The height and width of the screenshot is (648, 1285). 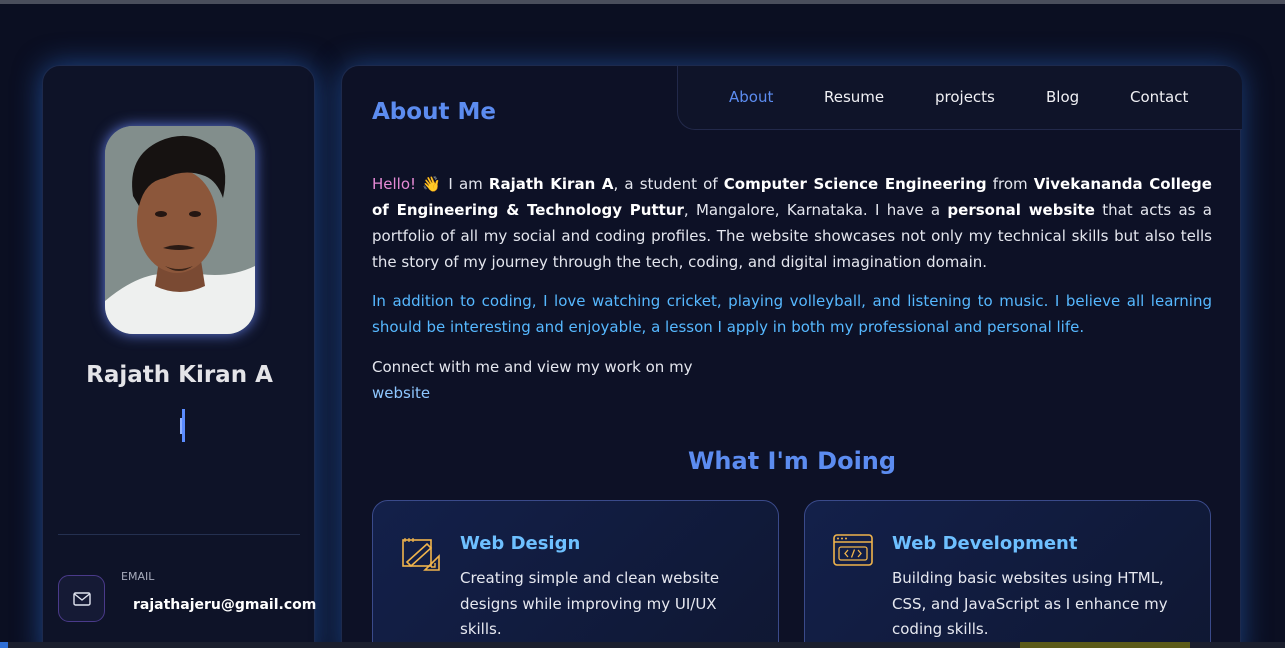 What do you see at coordinates (1021, 210) in the screenshot?
I see `personal-website-bold: personal website` at bounding box center [1021, 210].